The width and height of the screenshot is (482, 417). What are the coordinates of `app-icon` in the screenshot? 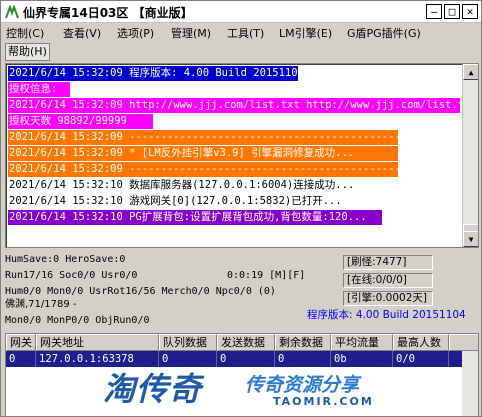 It's located at (12, 12).